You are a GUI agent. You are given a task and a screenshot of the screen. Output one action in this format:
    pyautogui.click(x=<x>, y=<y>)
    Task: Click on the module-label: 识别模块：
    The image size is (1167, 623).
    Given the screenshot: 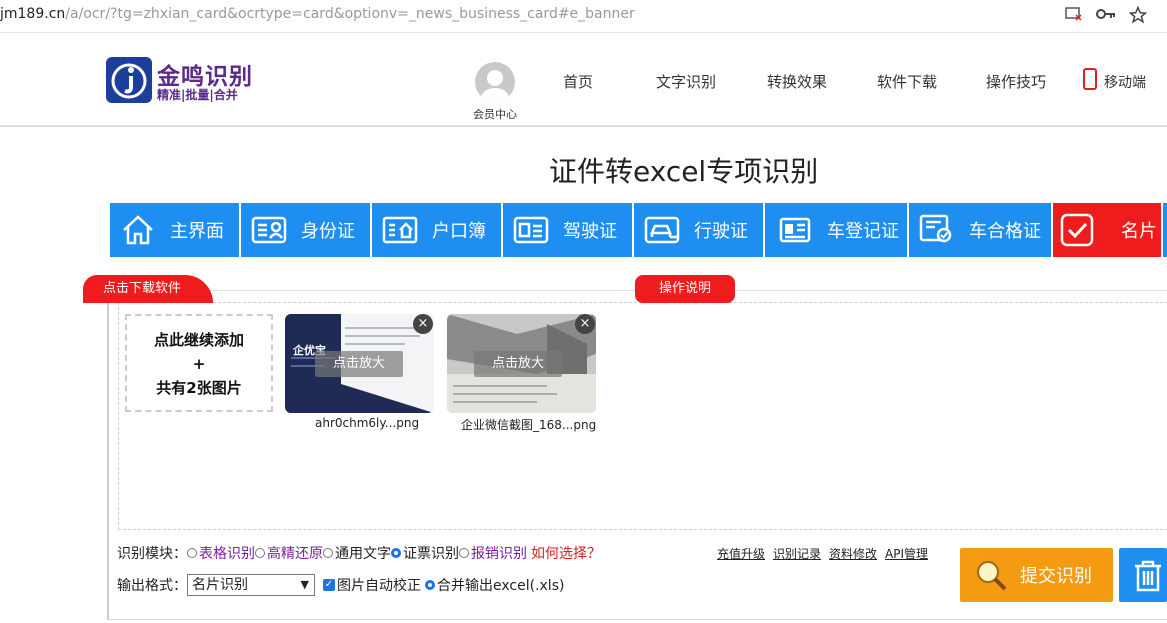 What is the action you would take?
    pyautogui.click(x=152, y=554)
    